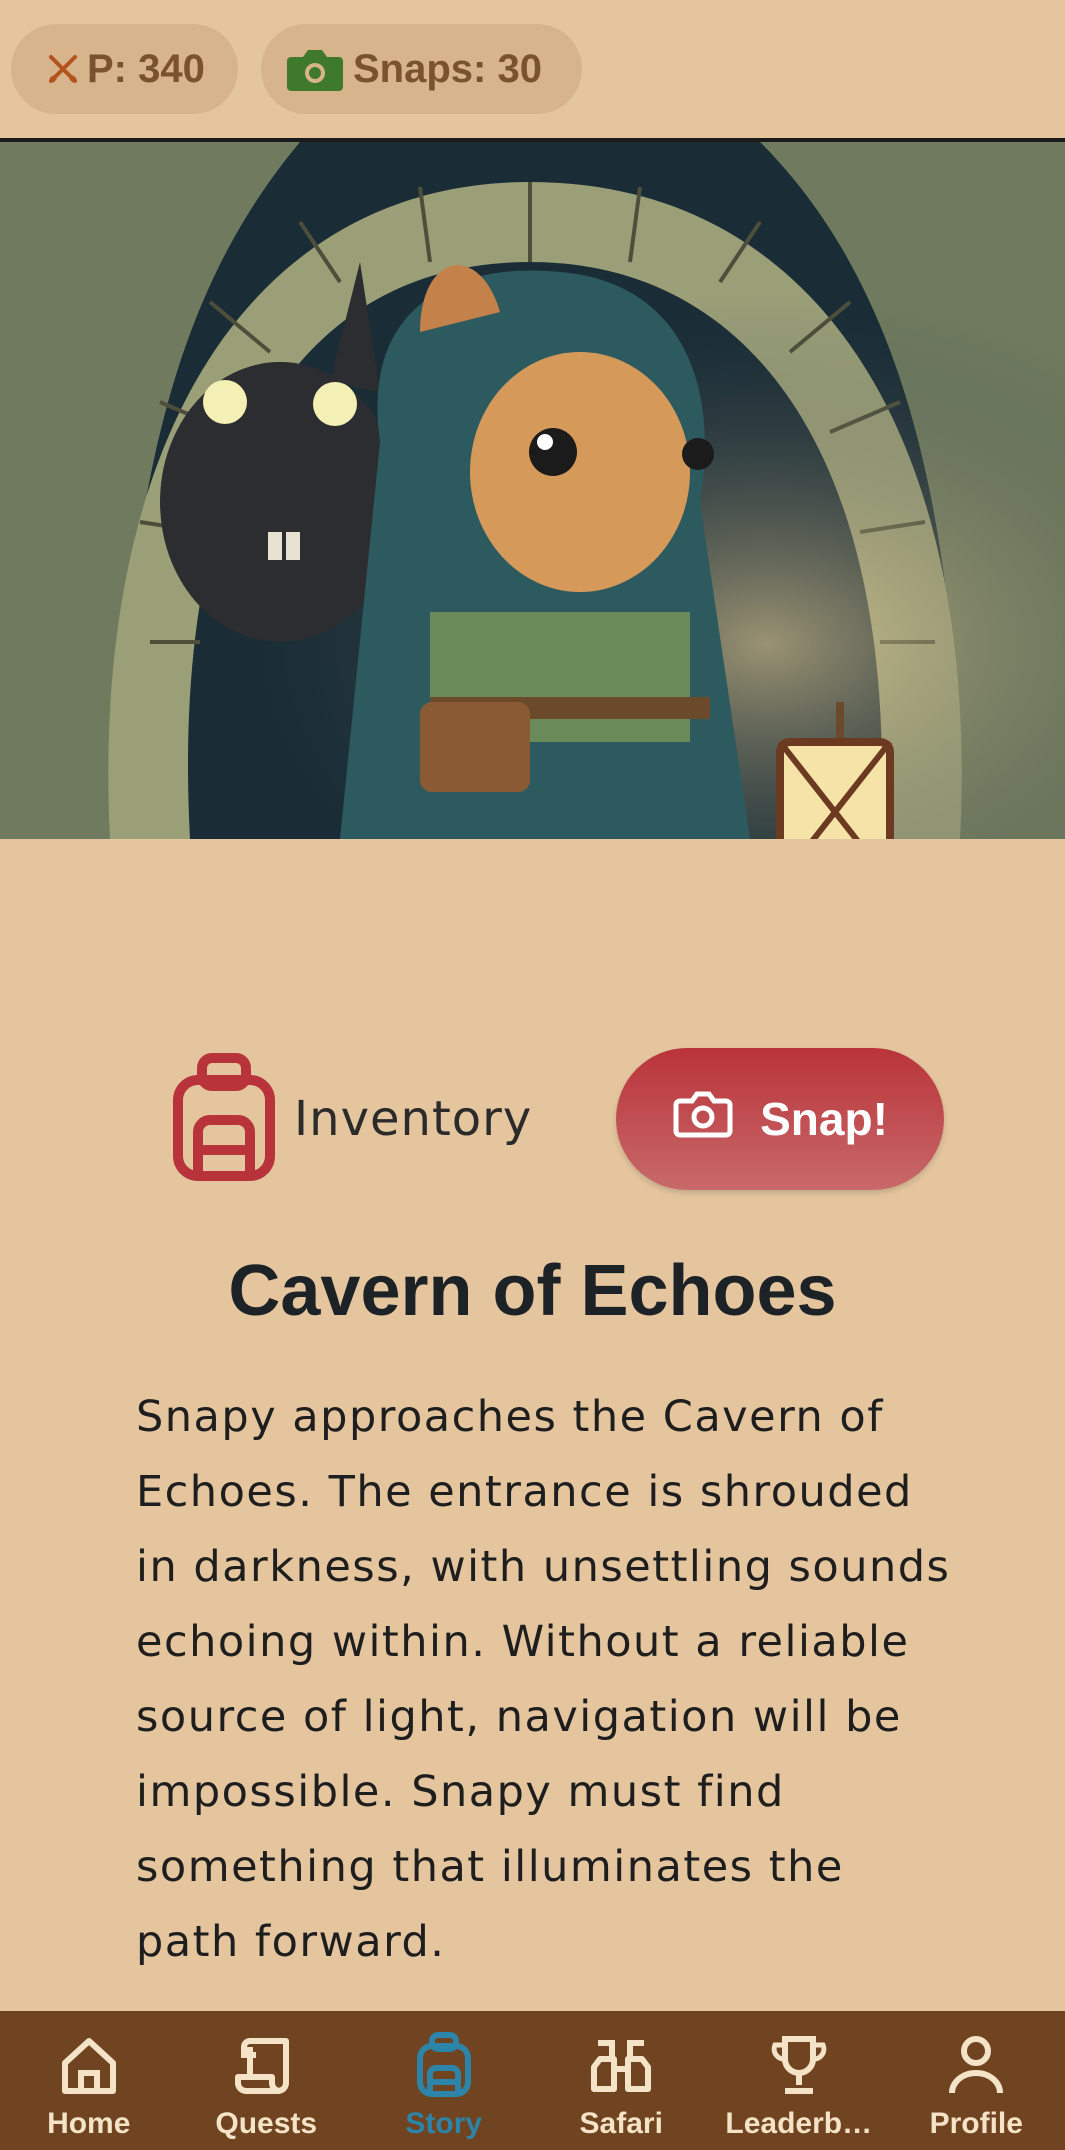 The width and height of the screenshot is (1065, 2150). What do you see at coordinates (824, 1119) in the screenshot?
I see `snap-label: Snap!` at bounding box center [824, 1119].